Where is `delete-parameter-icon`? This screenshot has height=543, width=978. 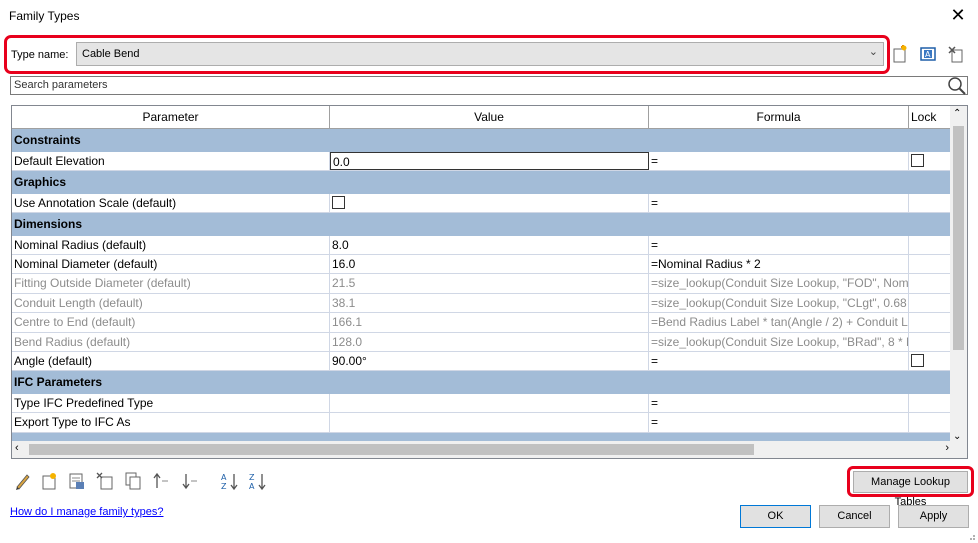
delete-parameter-icon is located at coordinates (77, 481).